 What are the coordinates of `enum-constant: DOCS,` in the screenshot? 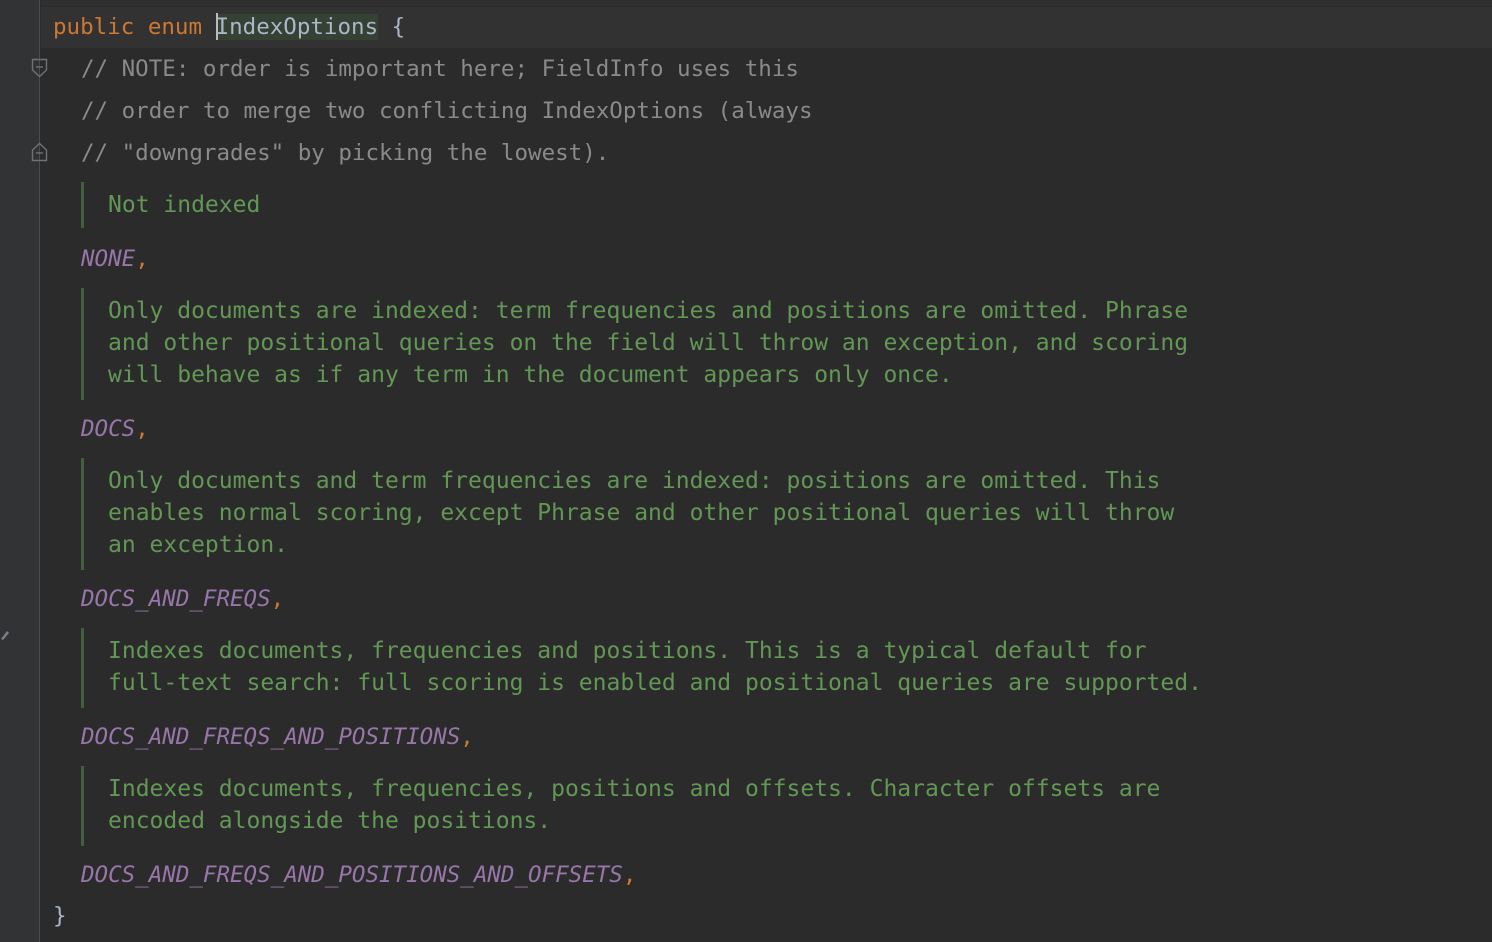 It's located at (115, 429).